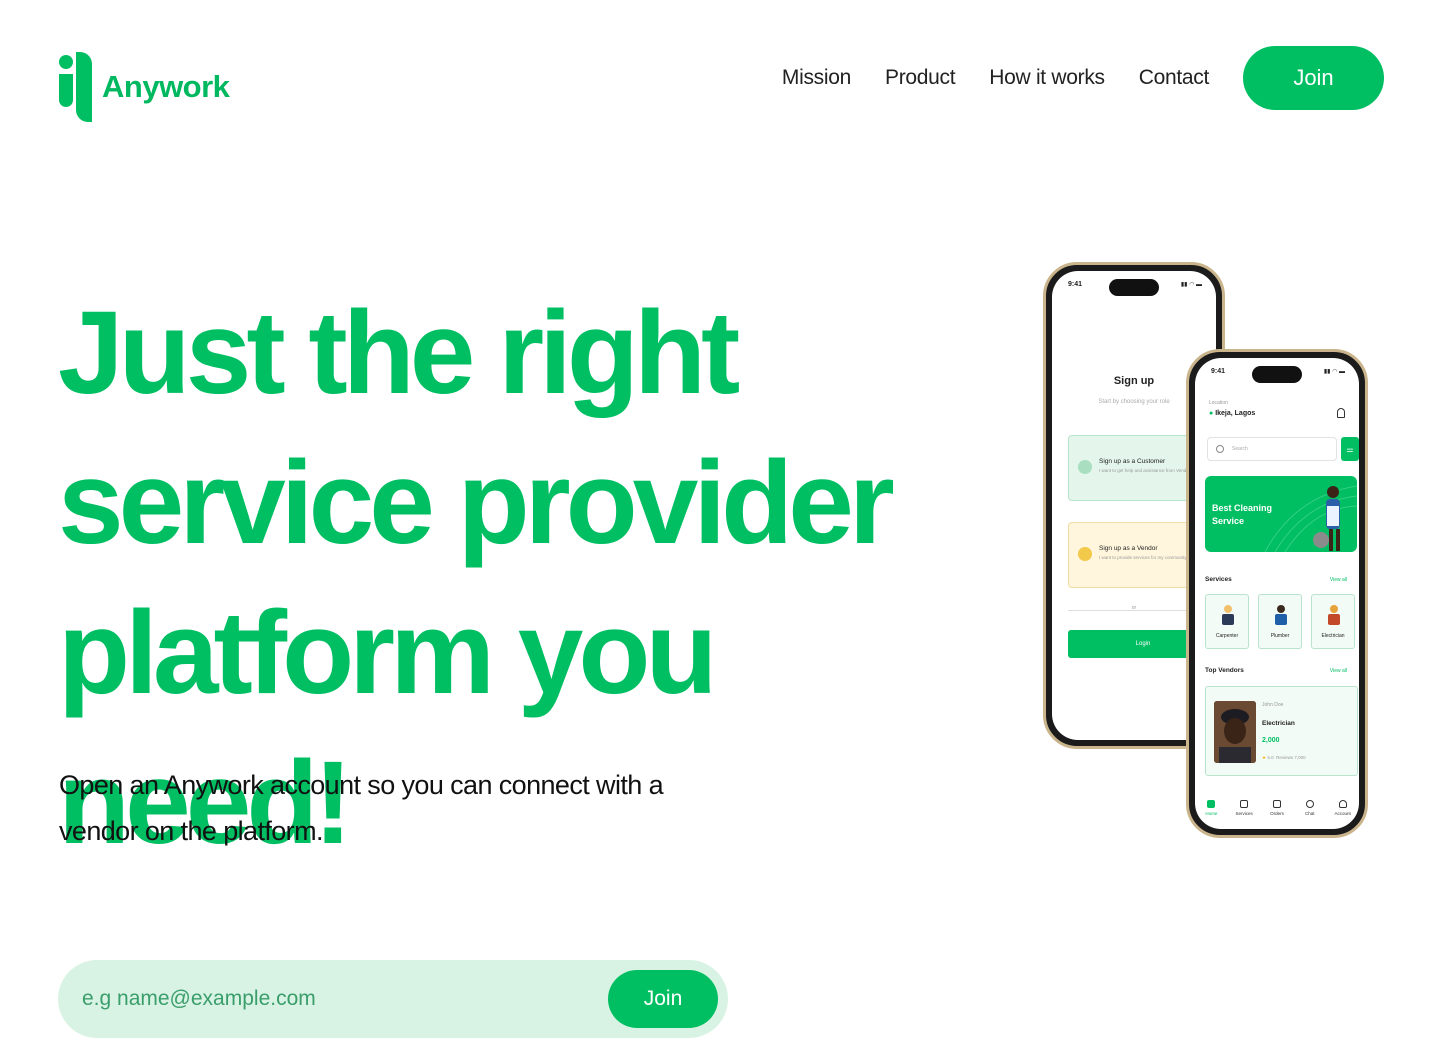  I want to click on promo-banner: Best Cleaning Service, so click(1281, 514).